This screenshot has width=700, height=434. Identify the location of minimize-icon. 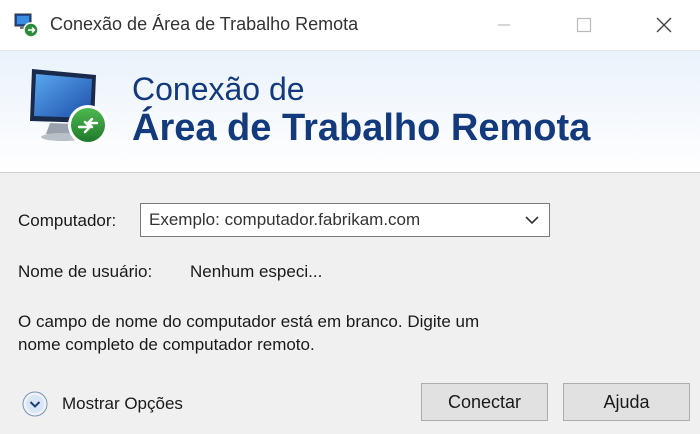
(504, 25).